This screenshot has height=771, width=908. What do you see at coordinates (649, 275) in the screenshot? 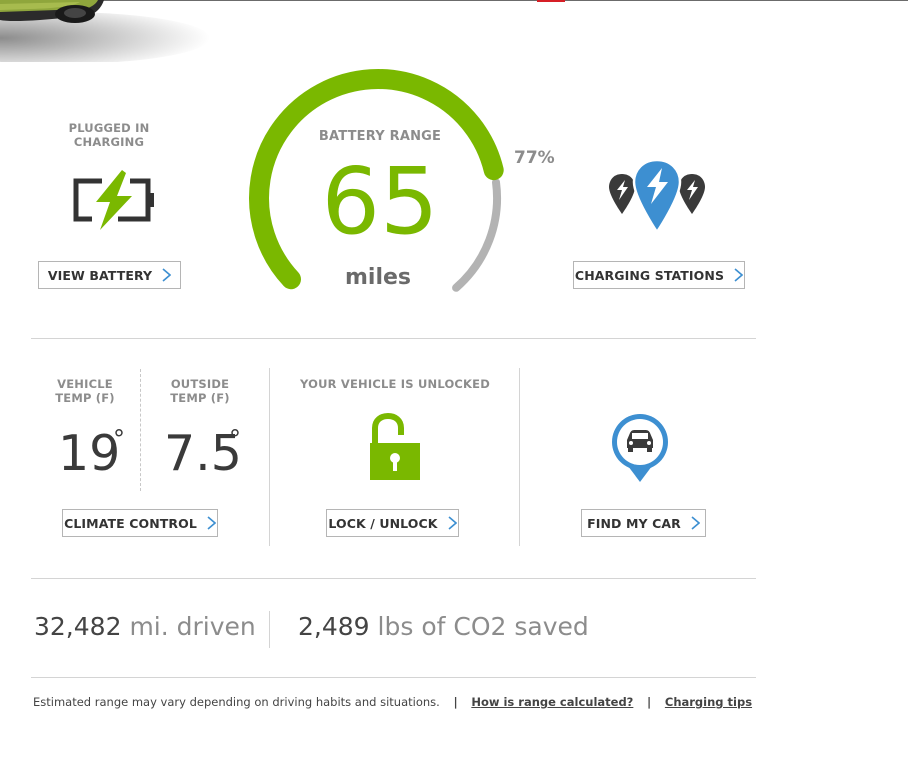
I see `charging-stations-label: CHARGING STATIONS` at bounding box center [649, 275].